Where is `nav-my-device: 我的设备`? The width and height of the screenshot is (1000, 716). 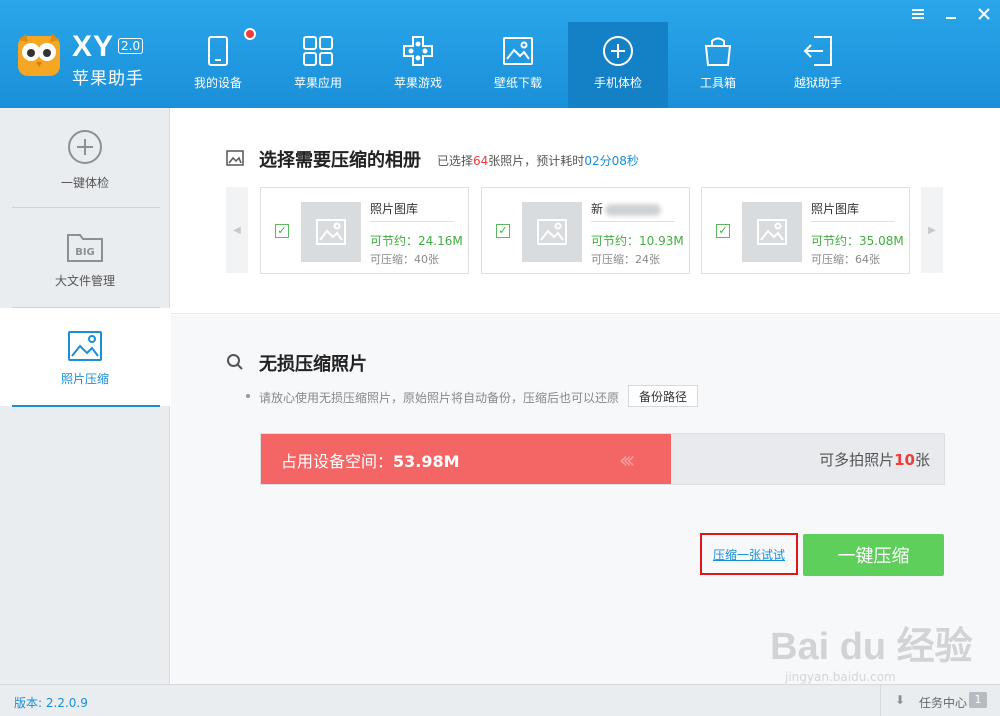 nav-my-device: 我的设备 is located at coordinates (218, 65).